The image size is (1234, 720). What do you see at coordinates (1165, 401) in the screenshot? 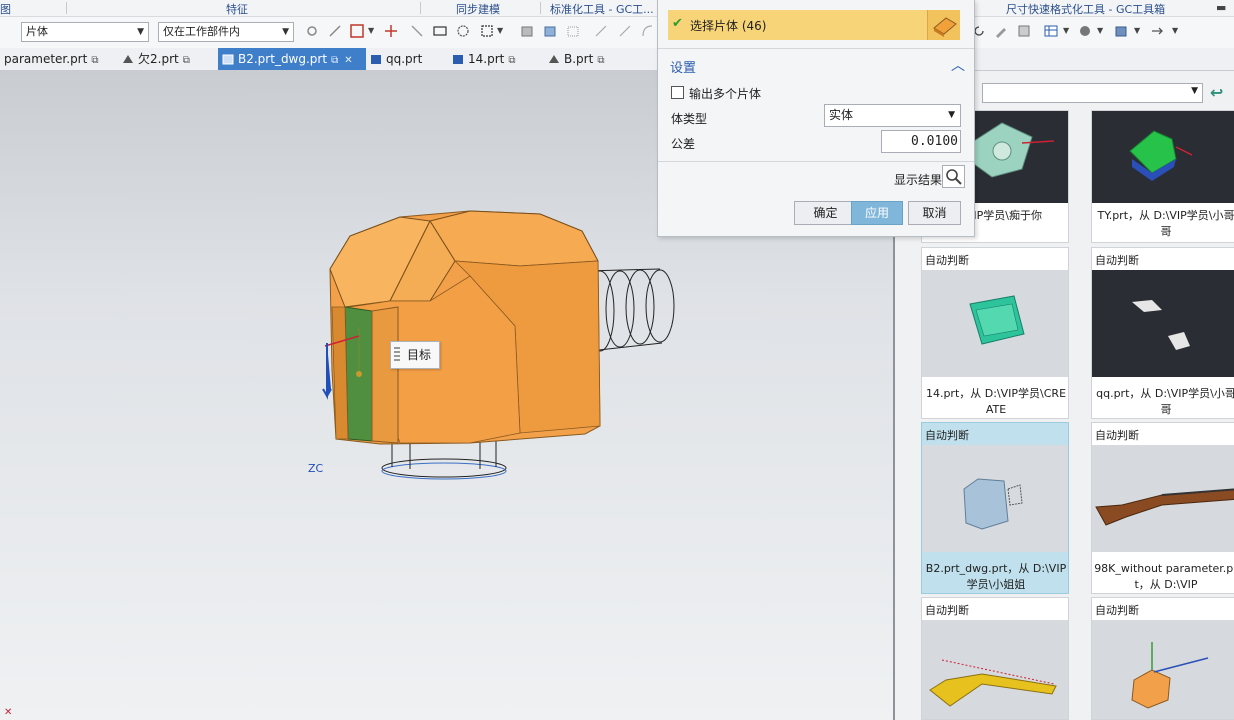
I see `history-card-caption: qq.prt，从 D:\VIP学员\小哥哥` at bounding box center [1165, 401].